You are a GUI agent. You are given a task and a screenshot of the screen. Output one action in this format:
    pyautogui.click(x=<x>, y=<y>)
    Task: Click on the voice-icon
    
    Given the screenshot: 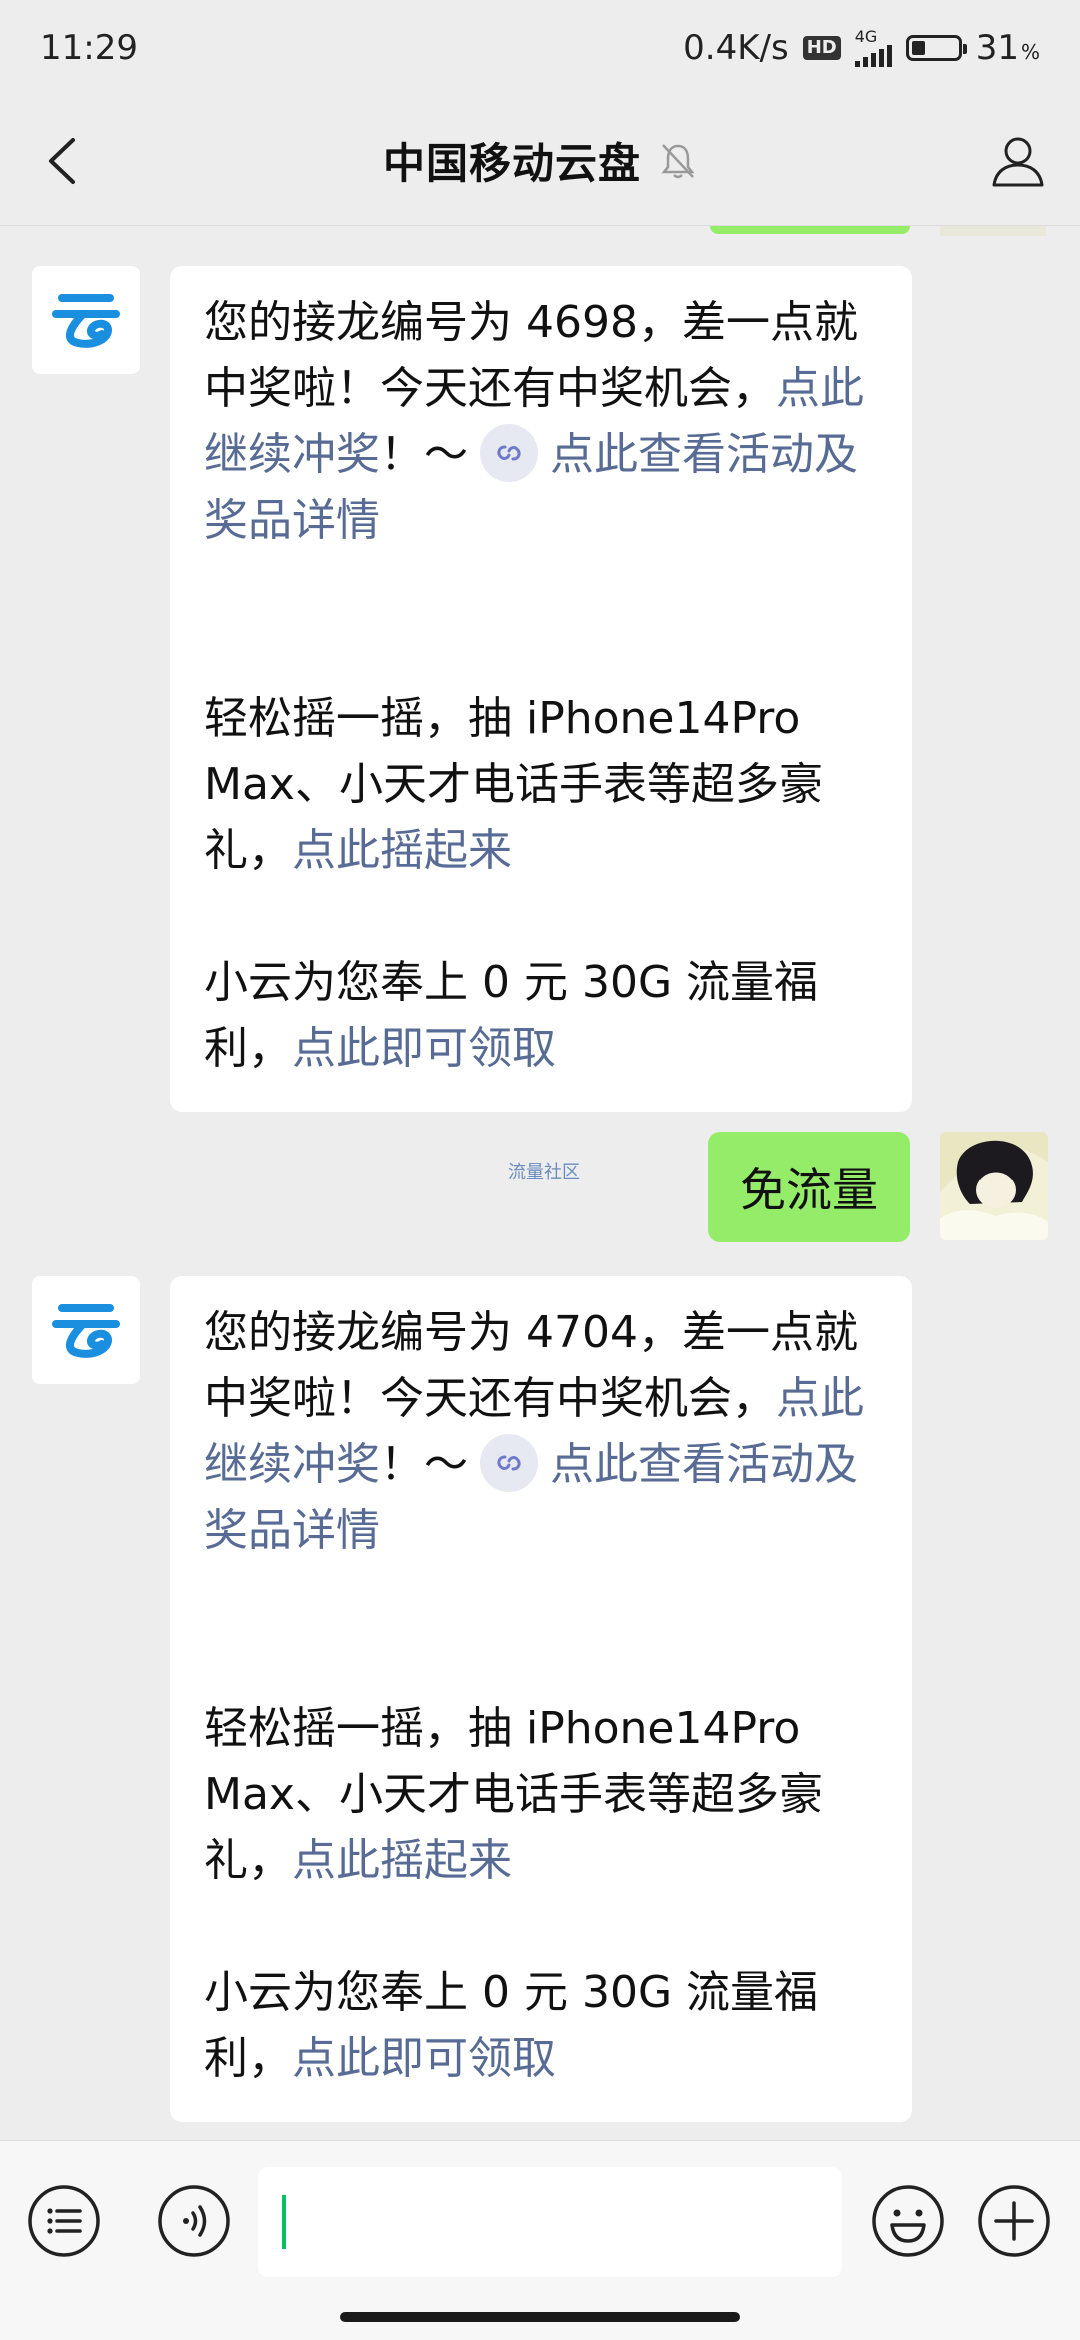 What is the action you would take?
    pyautogui.click(x=194, y=2221)
    